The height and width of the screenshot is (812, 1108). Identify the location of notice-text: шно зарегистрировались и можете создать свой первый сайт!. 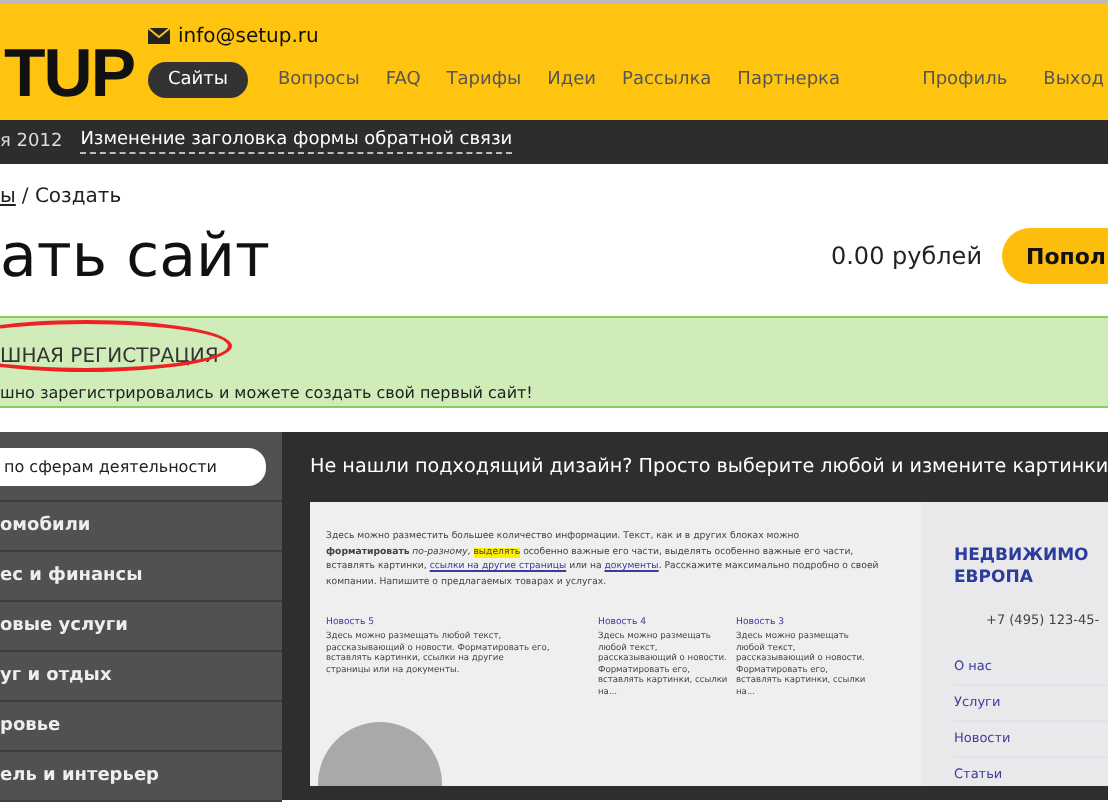
(267, 393).